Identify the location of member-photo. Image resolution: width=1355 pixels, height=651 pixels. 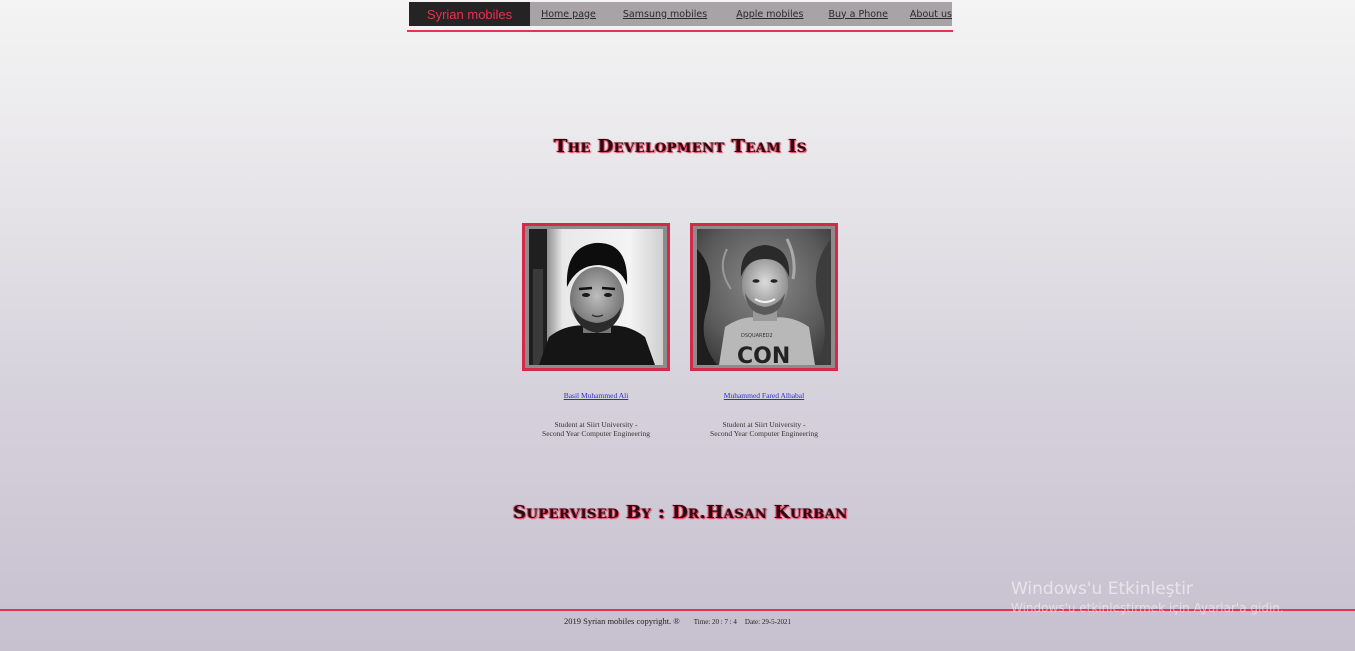
(596, 297).